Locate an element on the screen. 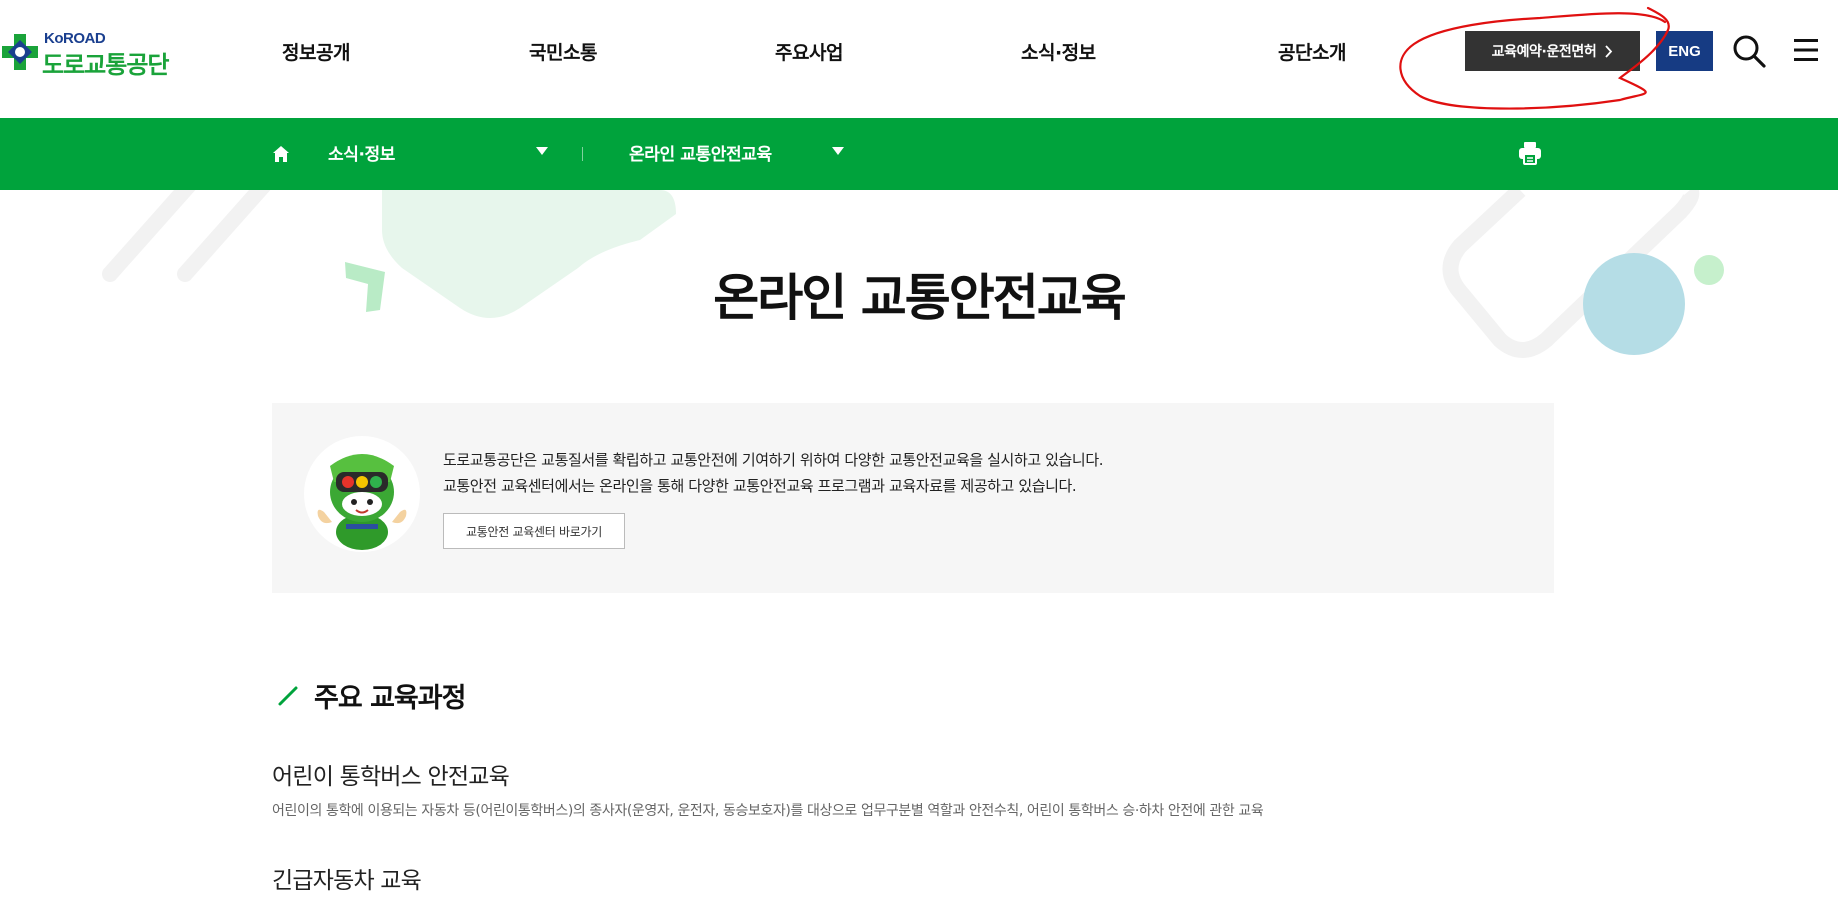  location-depth2-dropdown: 온라인 교통안전교육 is located at coordinates (736, 154).